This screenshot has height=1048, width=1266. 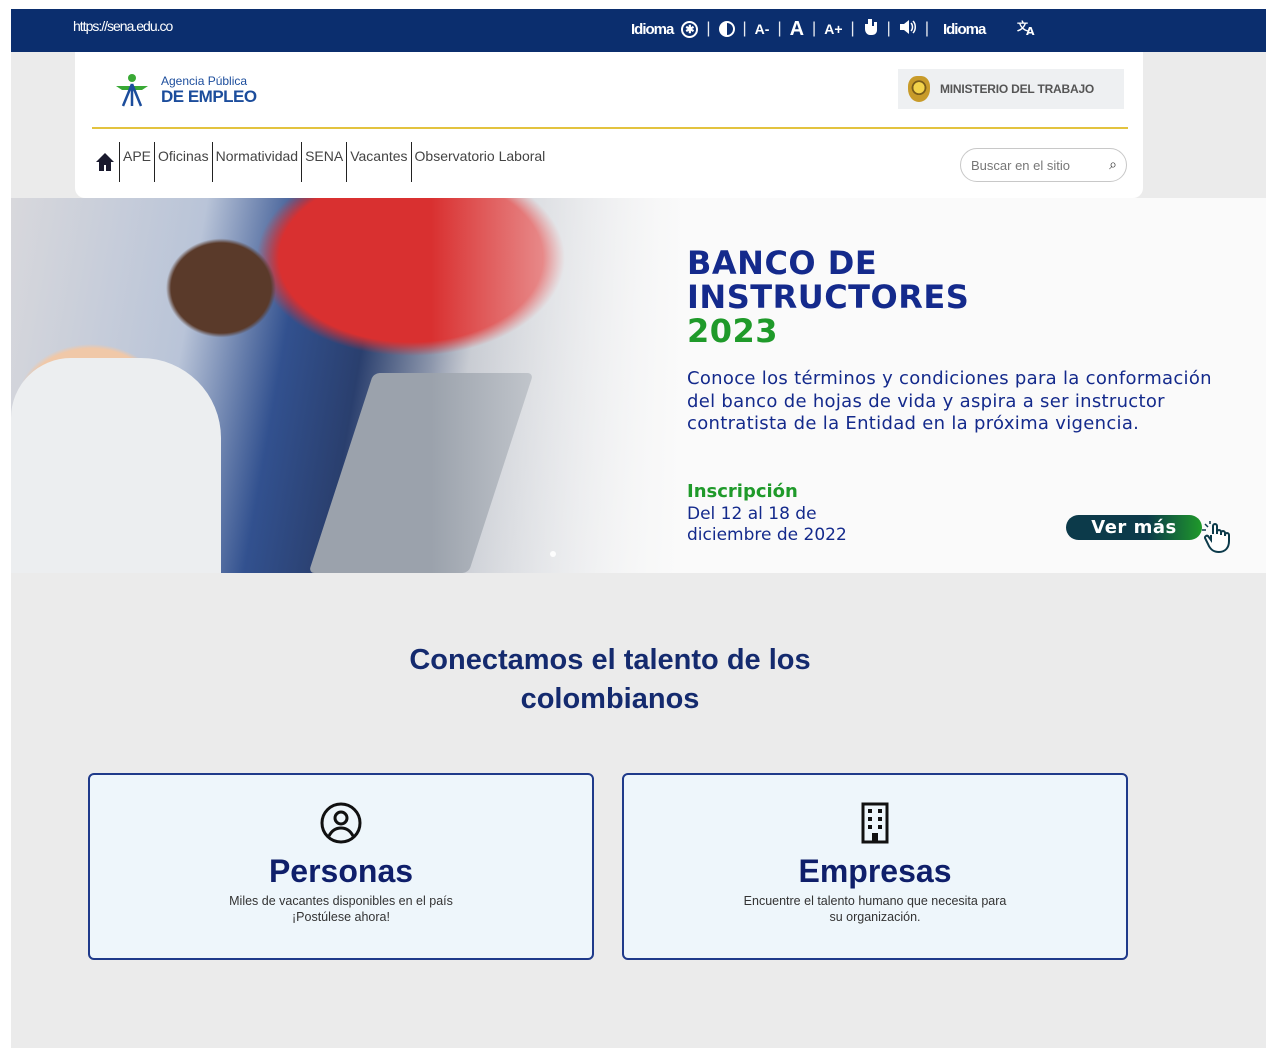 What do you see at coordinates (690, 29) in the screenshot?
I see `accessibility-icon: ✱` at bounding box center [690, 29].